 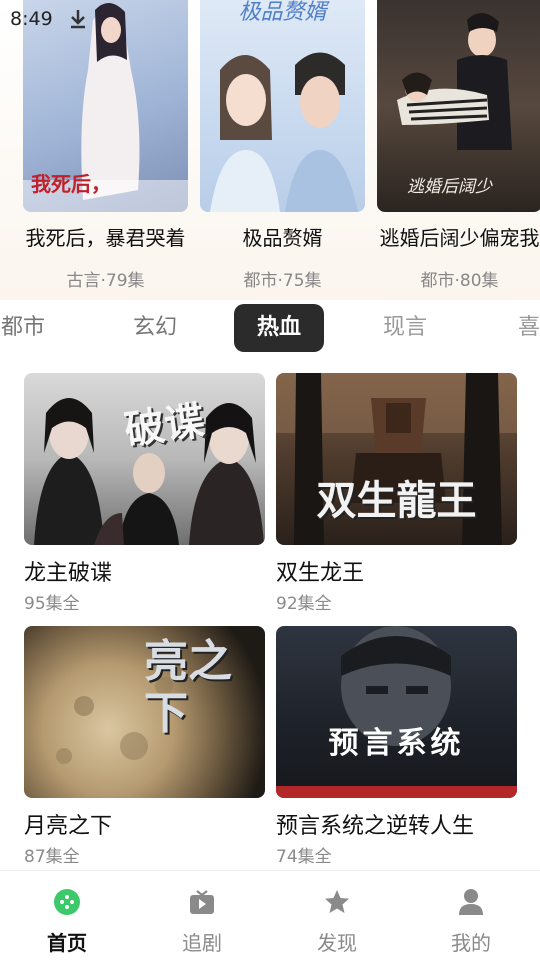 I want to click on poster-caption: 预言系统, so click(x=396, y=743).